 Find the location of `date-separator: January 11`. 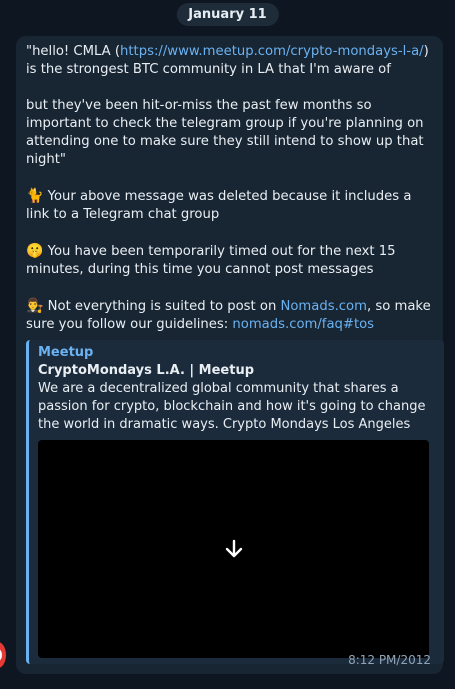

date-separator: January 11 is located at coordinates (227, 14).